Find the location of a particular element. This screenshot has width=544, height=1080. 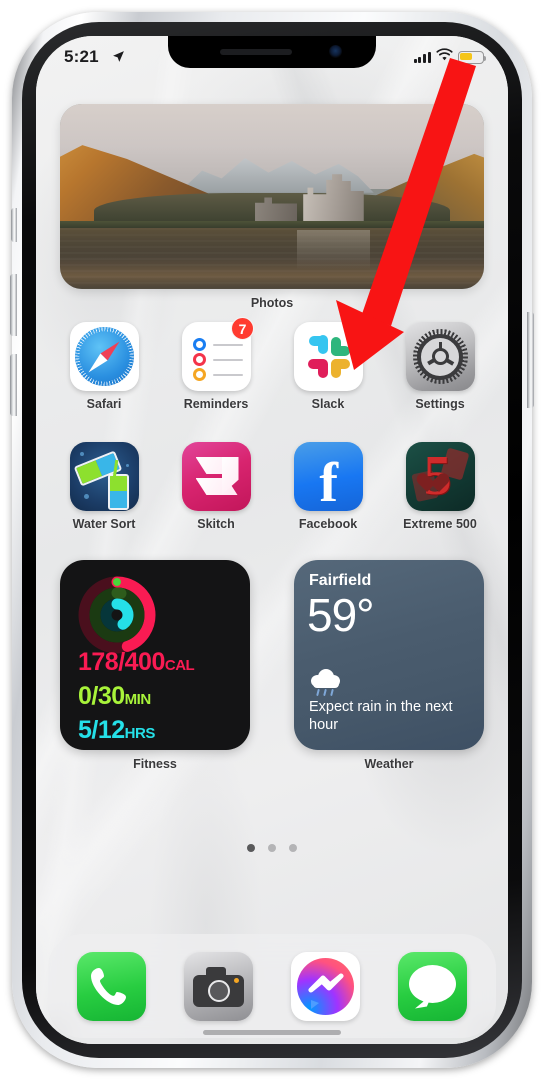

app-row-1: Safari 7 Reminders Slack Settings is located at coordinates (272, 364).